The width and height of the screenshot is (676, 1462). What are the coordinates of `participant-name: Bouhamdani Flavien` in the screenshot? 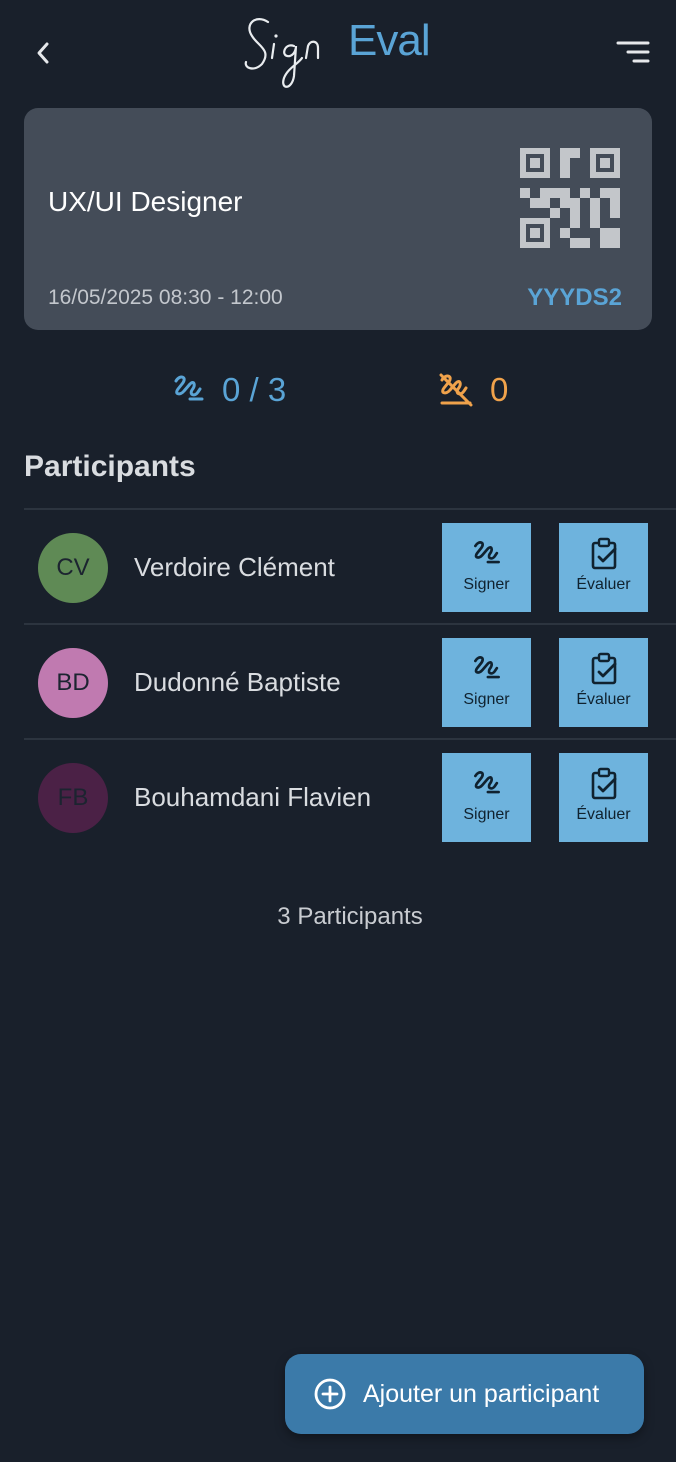 It's located at (253, 797).